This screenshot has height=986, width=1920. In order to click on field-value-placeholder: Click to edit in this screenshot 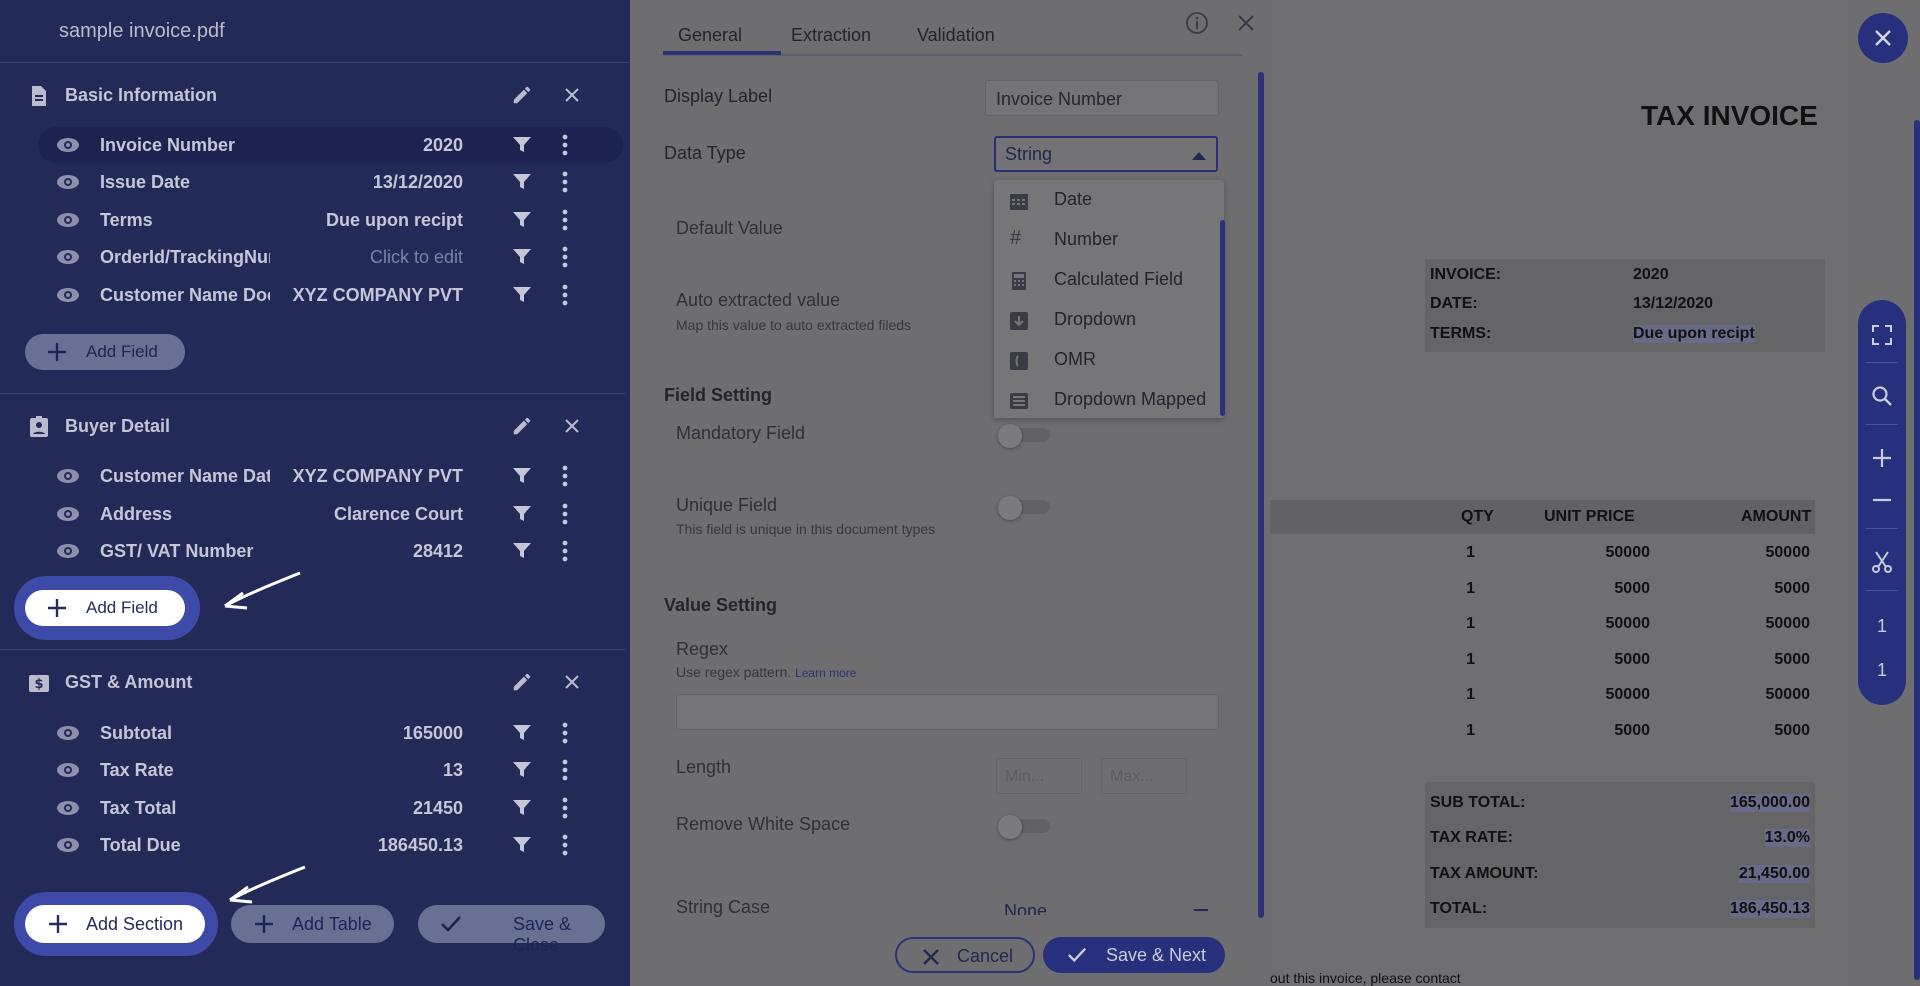, I will do `click(368, 257)`.